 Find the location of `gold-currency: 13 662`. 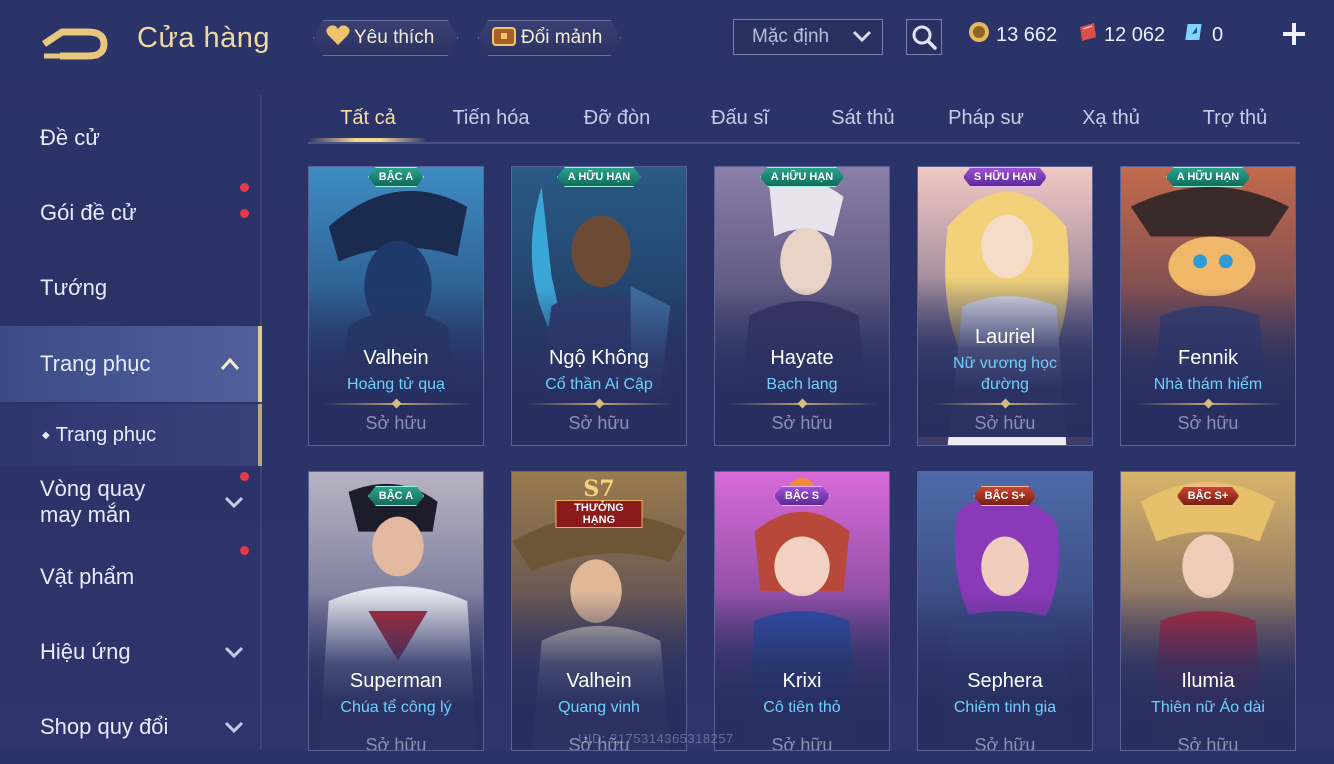

gold-currency: 13 662 is located at coordinates (1012, 35).